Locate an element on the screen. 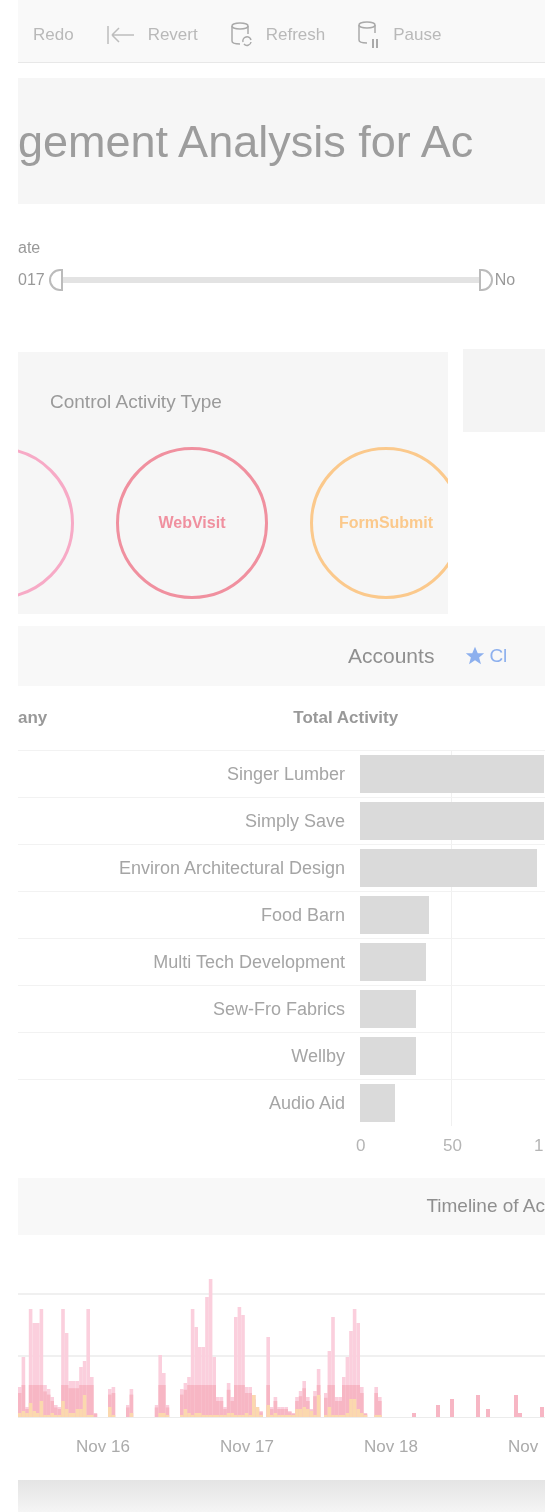 This screenshot has width=545, height=1512. filter-label: ate is located at coordinates (29, 248).